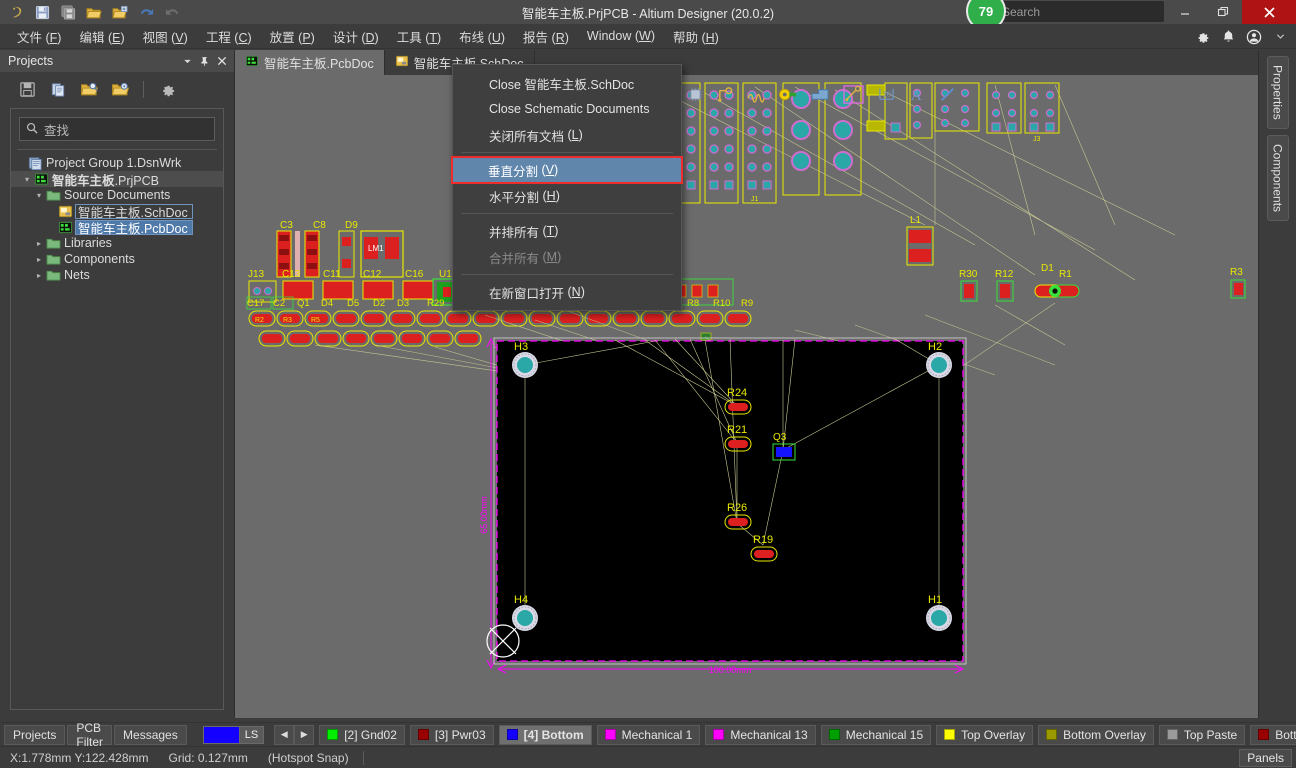  Describe the element at coordinates (451, 734) in the screenshot. I see `layer-tab-pwr03: [3] Pwr03` at that location.